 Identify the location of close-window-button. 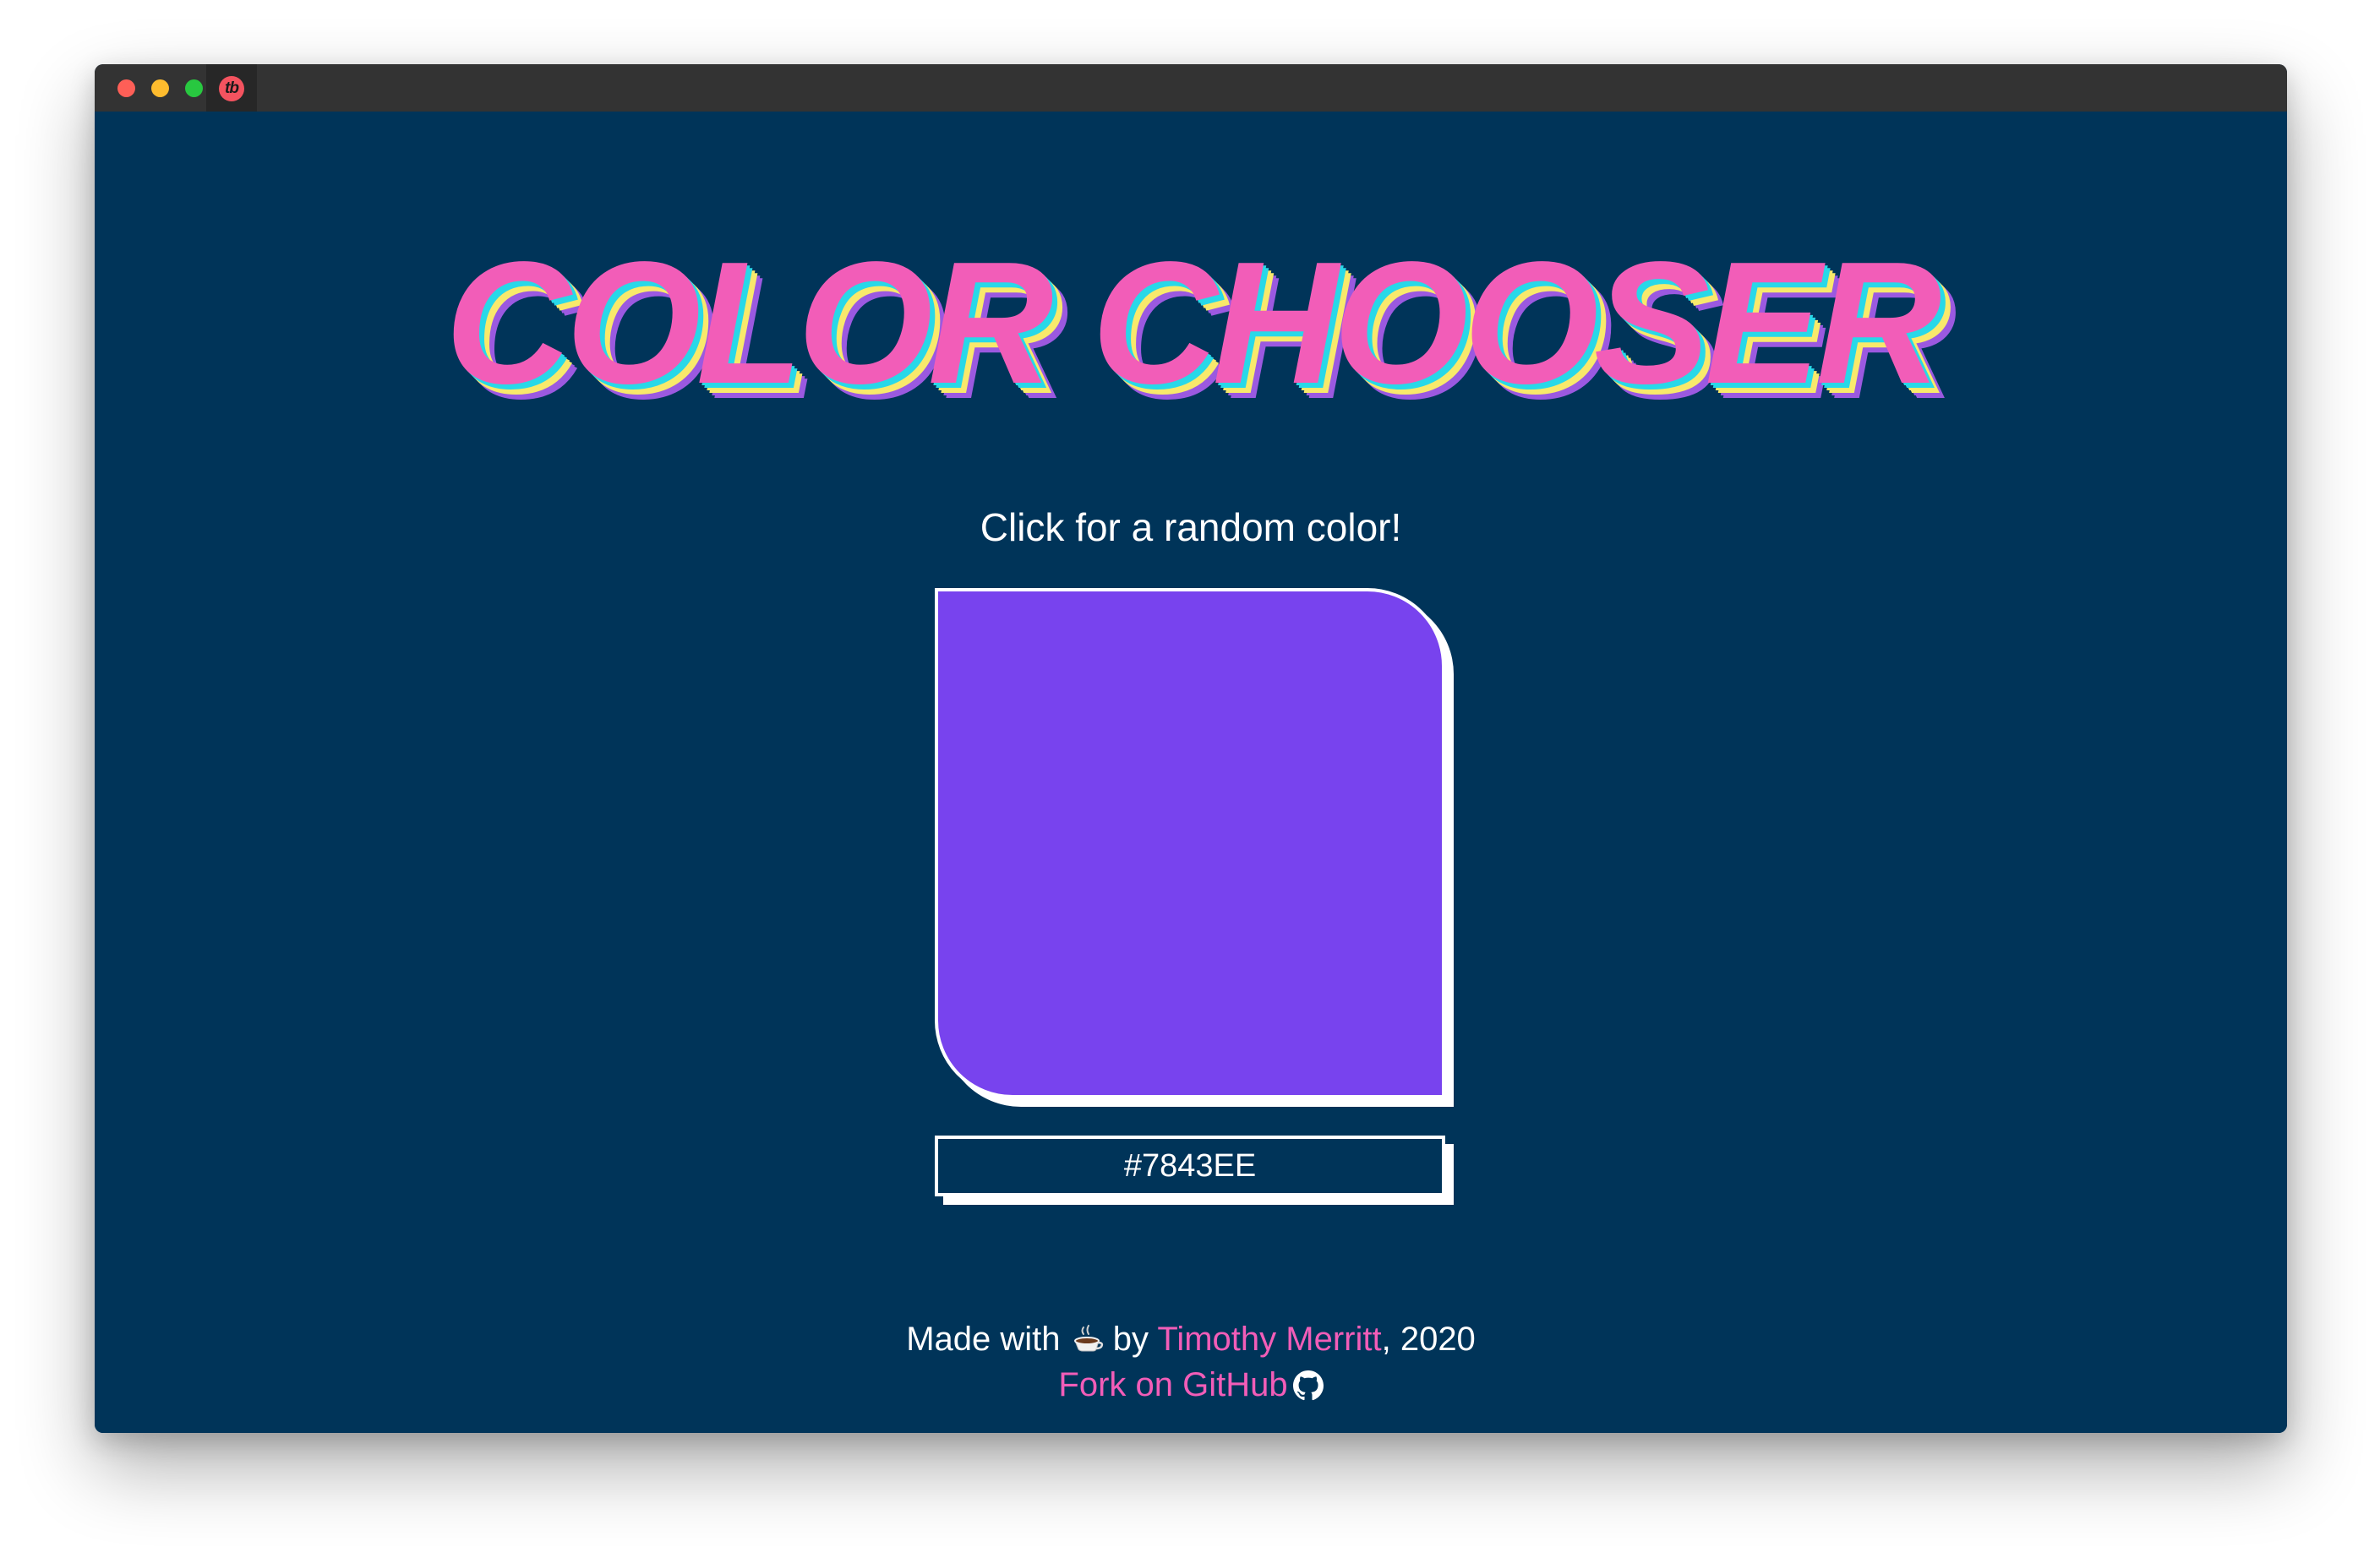
(126, 88).